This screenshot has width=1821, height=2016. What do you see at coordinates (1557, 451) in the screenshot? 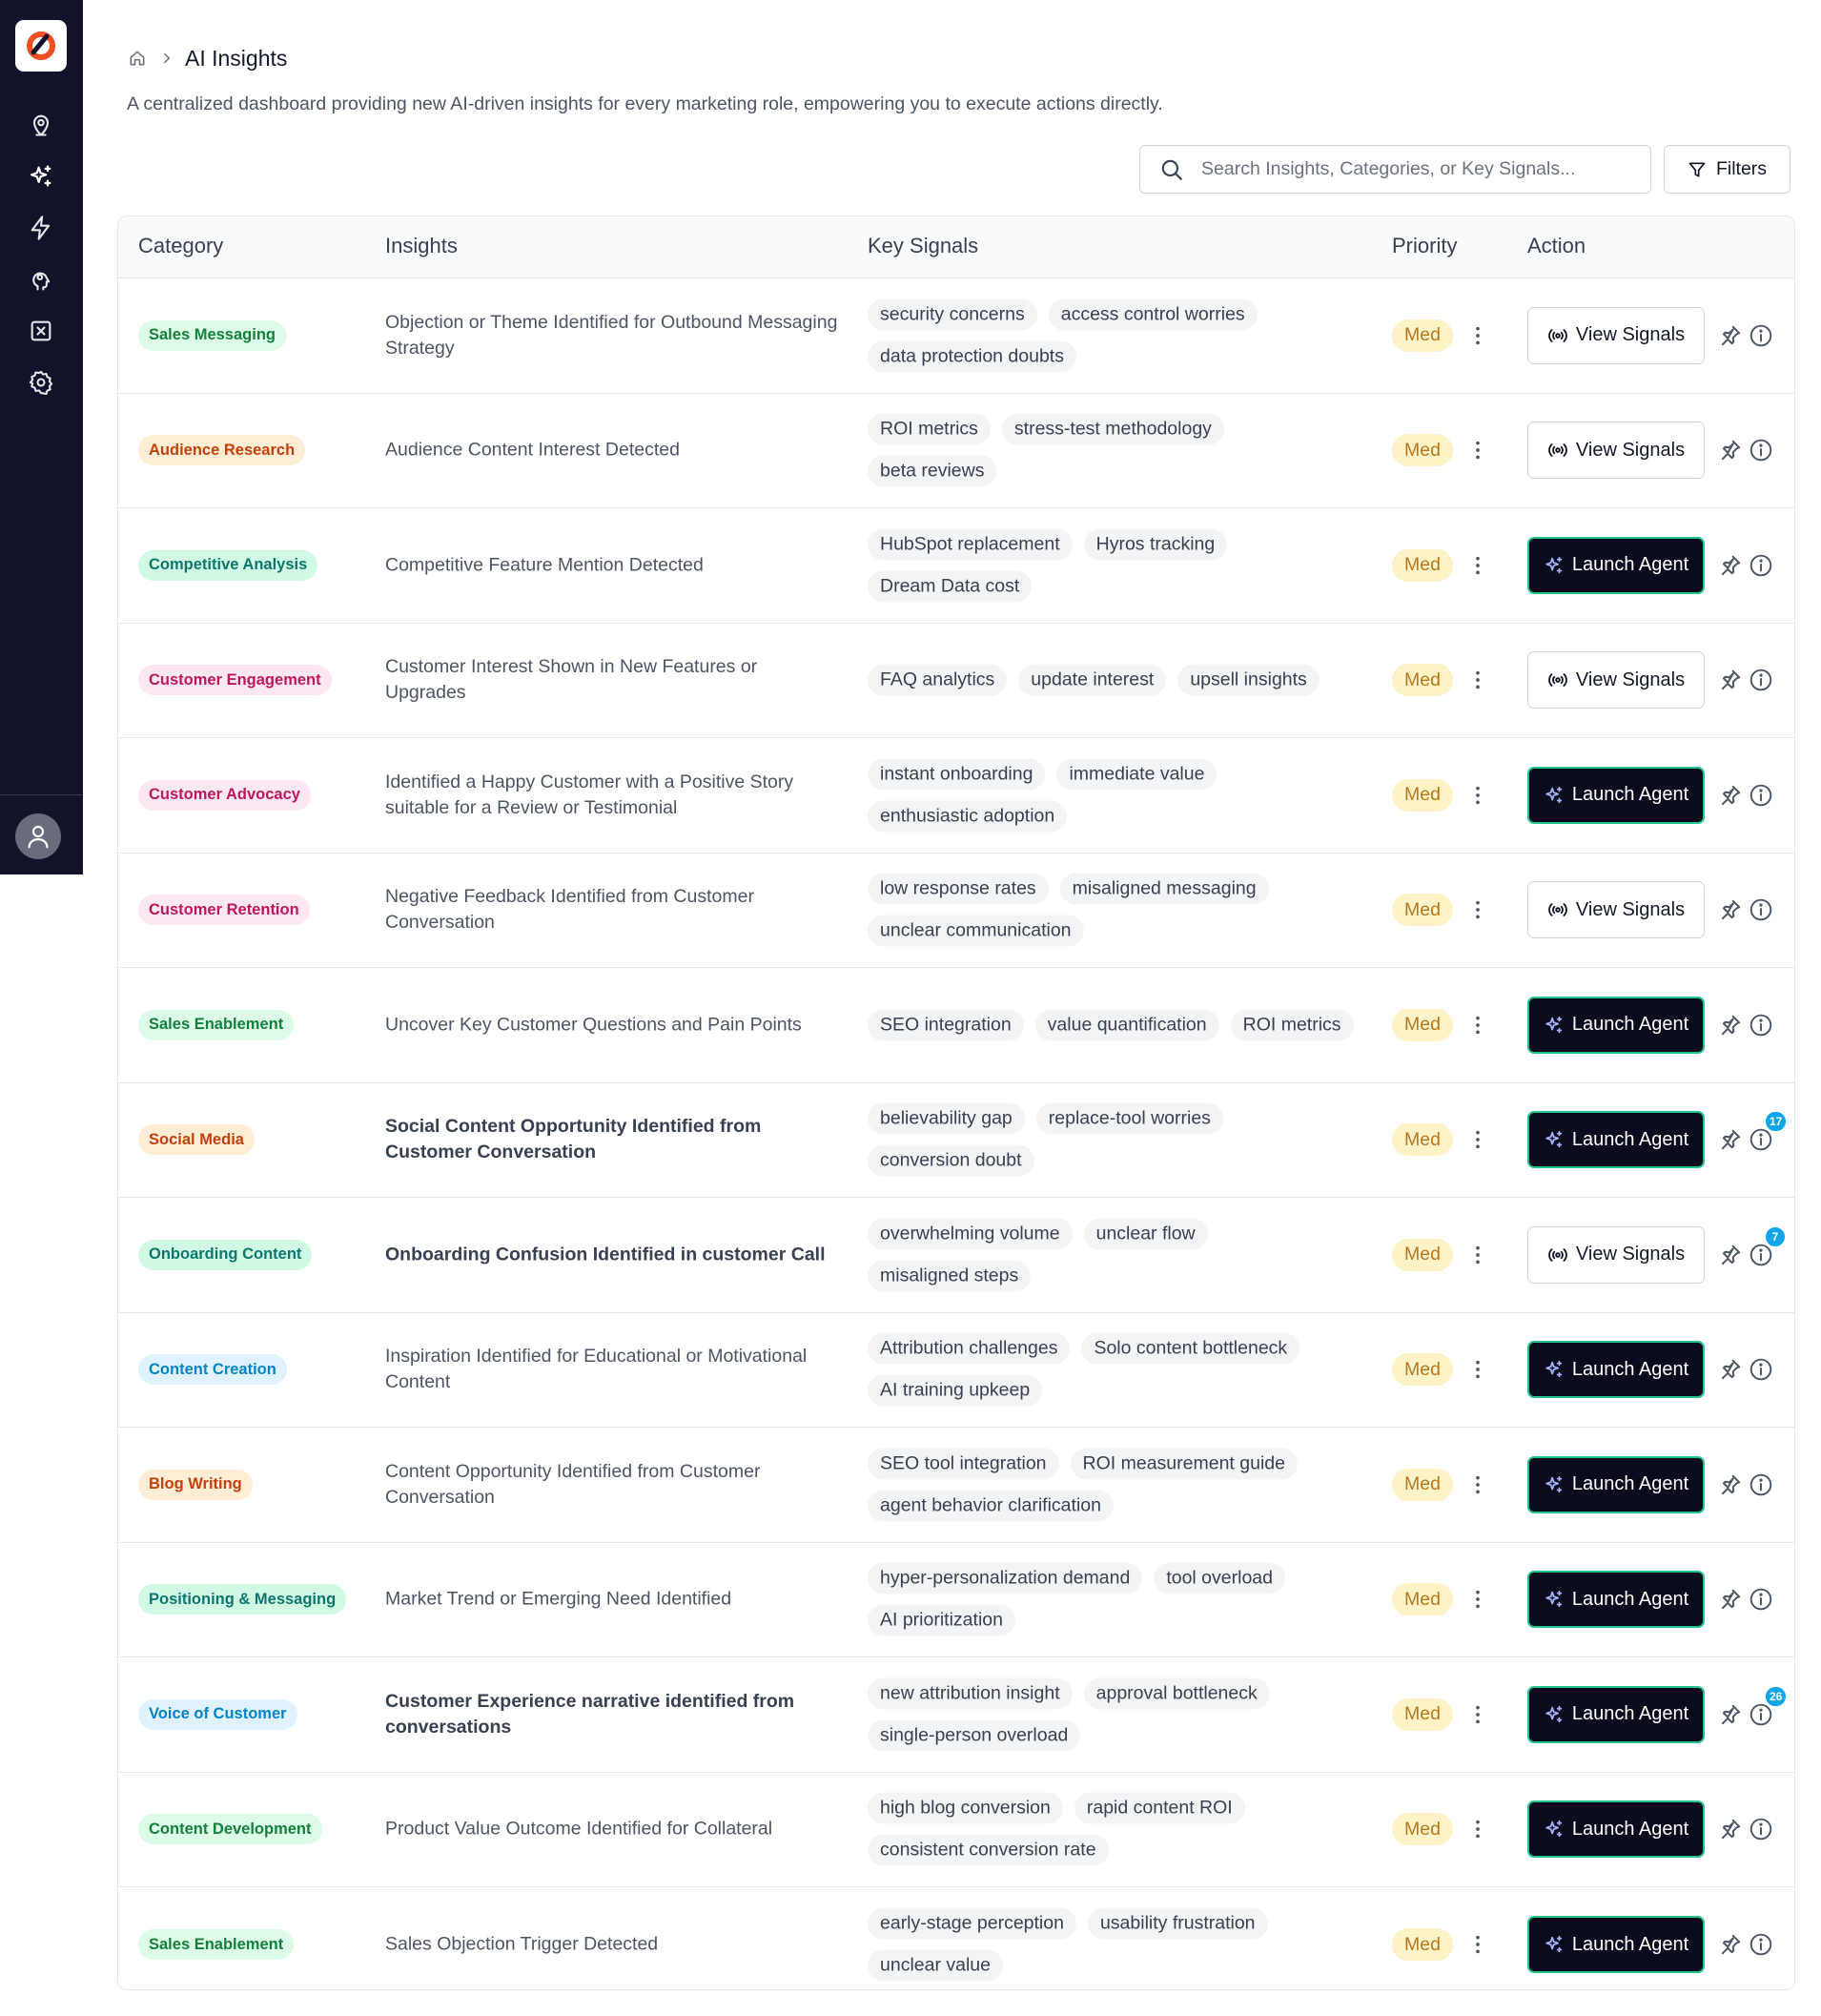
I see `signal-broadcast-icon` at bounding box center [1557, 451].